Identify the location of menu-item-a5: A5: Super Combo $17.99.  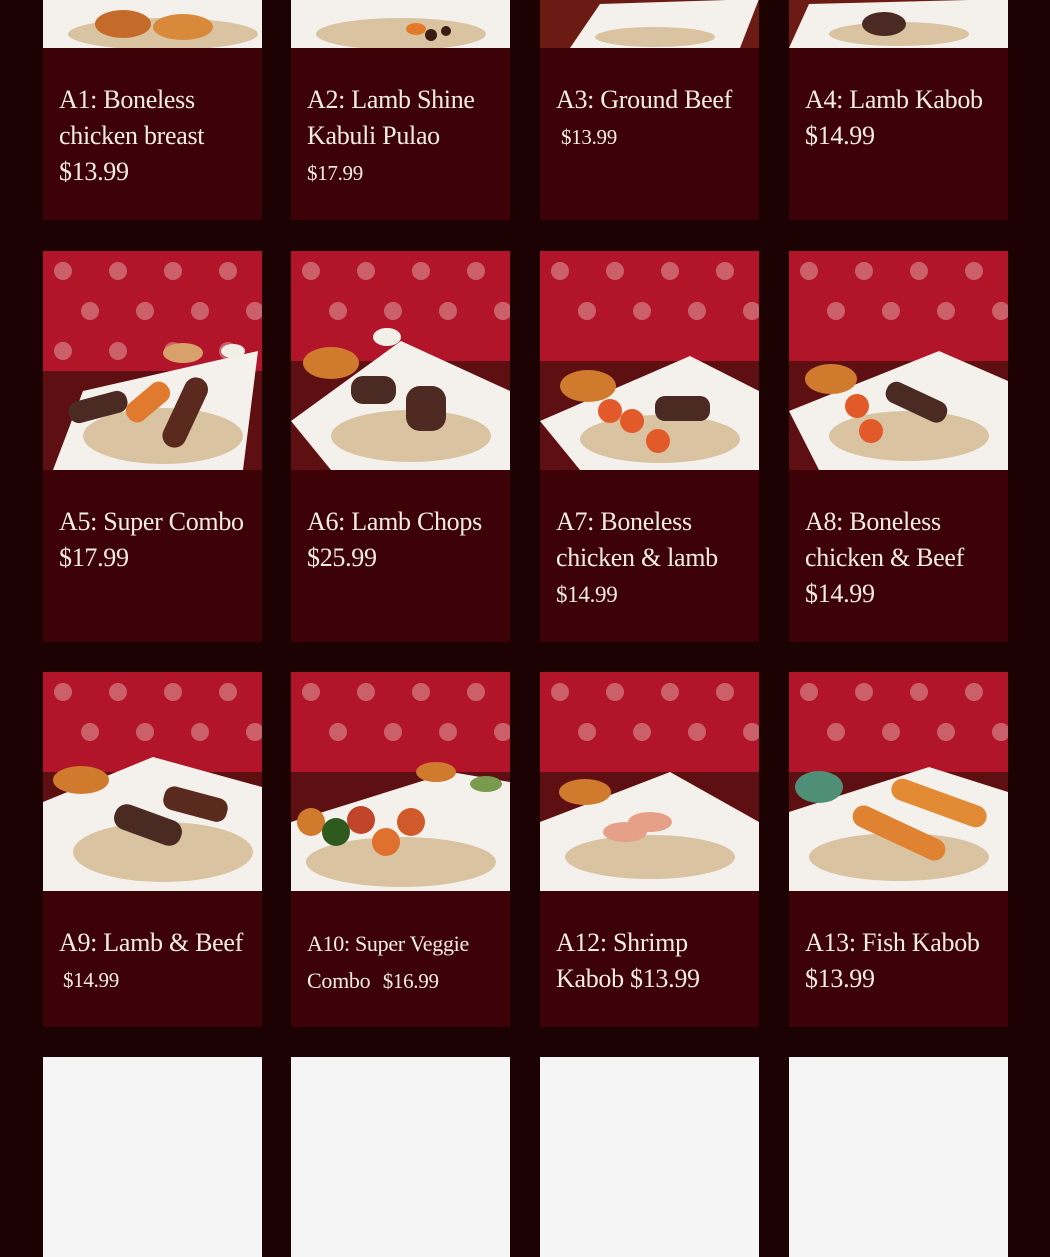
(152, 446).